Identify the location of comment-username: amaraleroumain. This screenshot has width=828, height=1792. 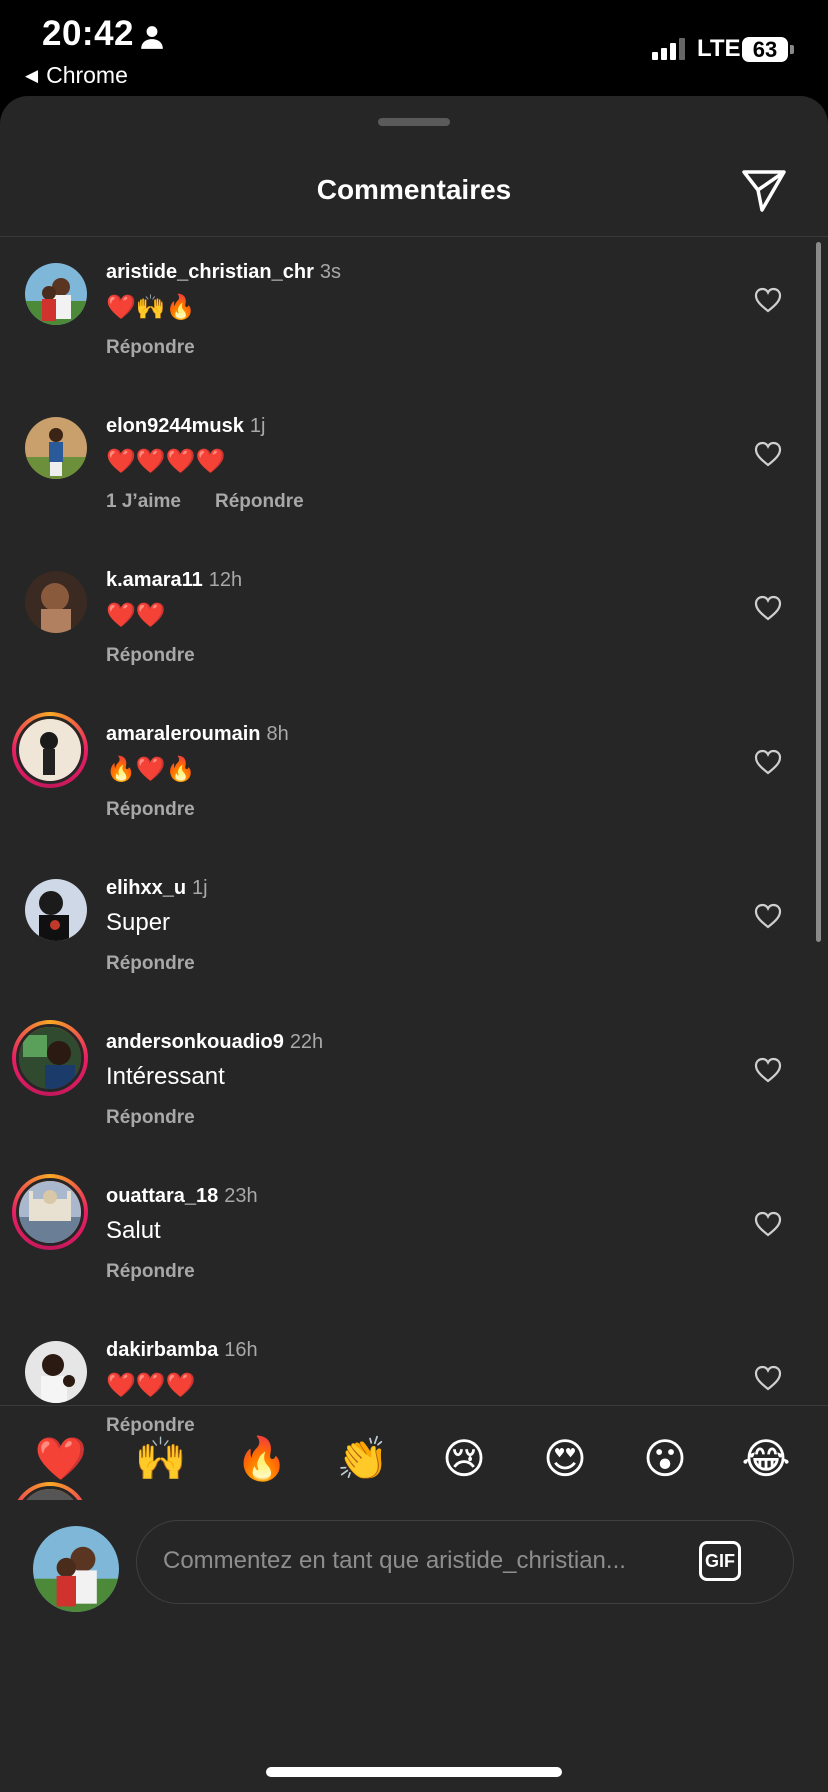
(183, 734).